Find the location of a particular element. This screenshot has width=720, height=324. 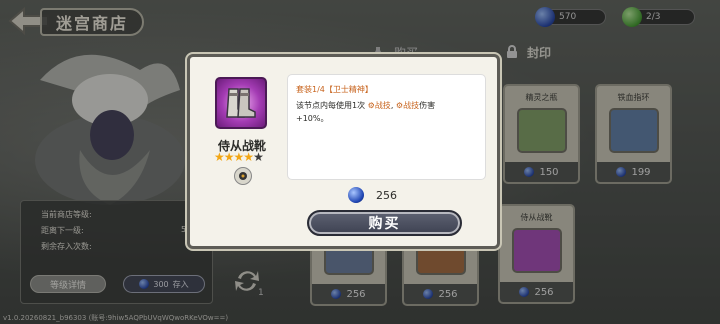

lock-icon is located at coordinates (512, 51).